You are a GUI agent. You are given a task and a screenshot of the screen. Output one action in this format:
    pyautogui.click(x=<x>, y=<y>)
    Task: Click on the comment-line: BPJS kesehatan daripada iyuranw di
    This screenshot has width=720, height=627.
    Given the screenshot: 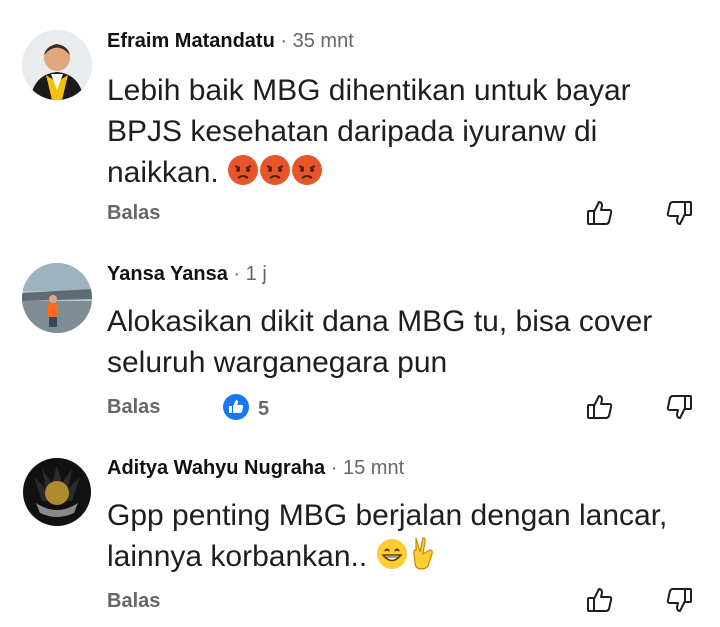 What is the action you would take?
    pyautogui.click(x=352, y=131)
    